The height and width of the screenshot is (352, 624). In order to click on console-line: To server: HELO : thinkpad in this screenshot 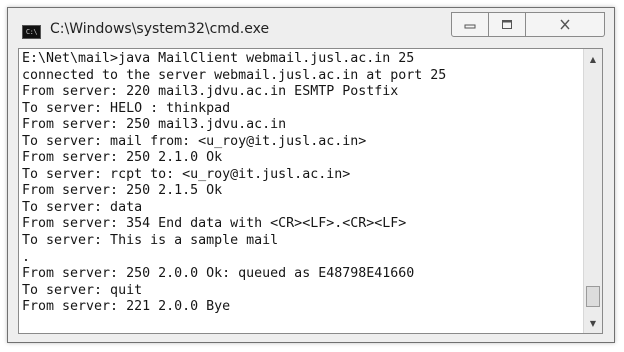, I will do `click(126, 108)`.